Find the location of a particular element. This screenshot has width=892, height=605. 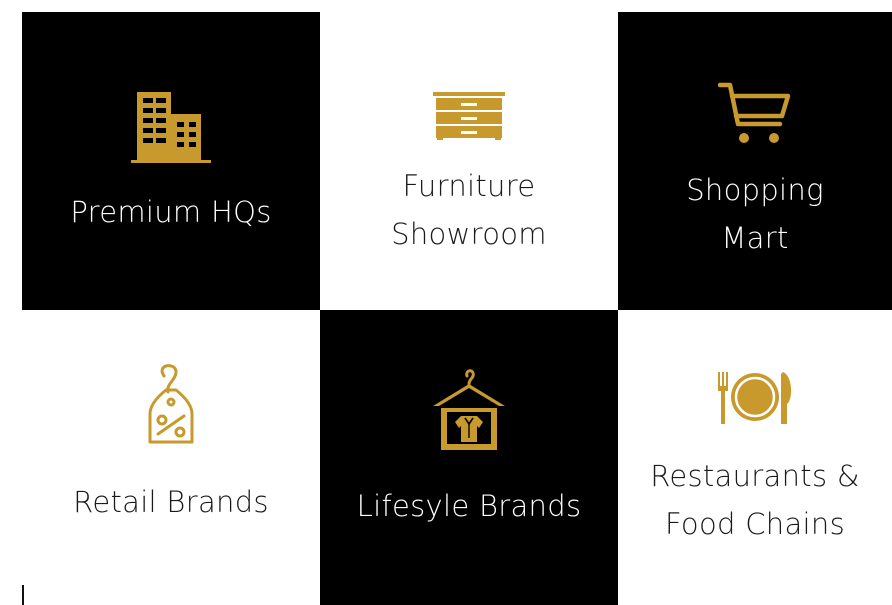

text-cursor is located at coordinates (23, 595).